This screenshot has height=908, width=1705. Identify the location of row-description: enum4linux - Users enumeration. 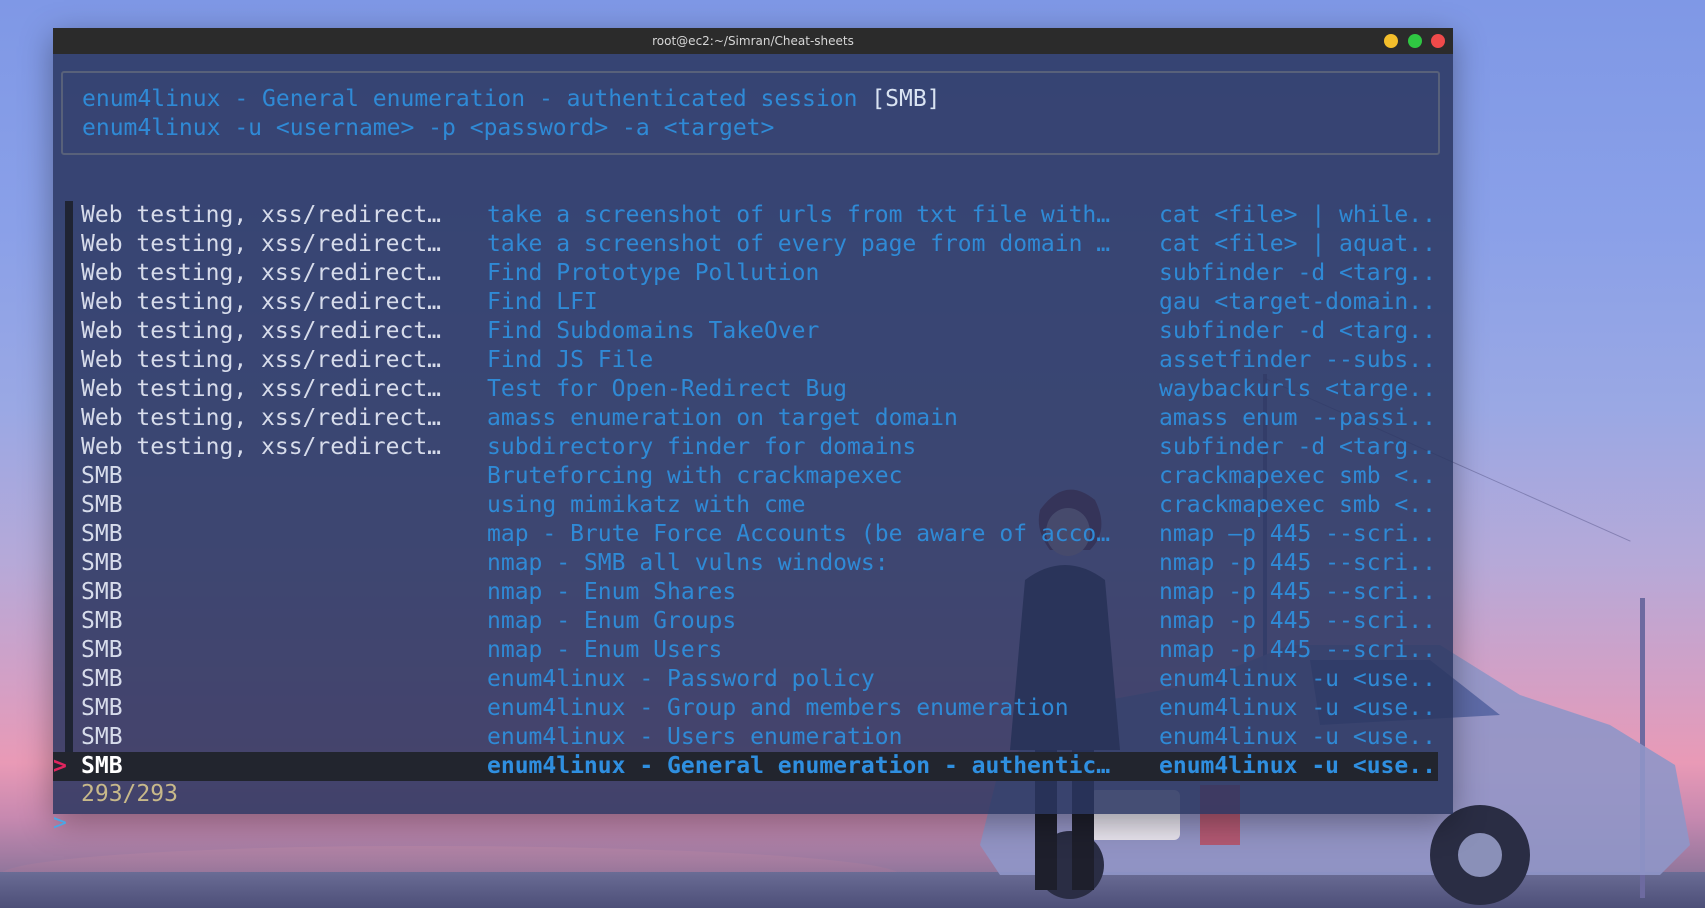
(695, 737).